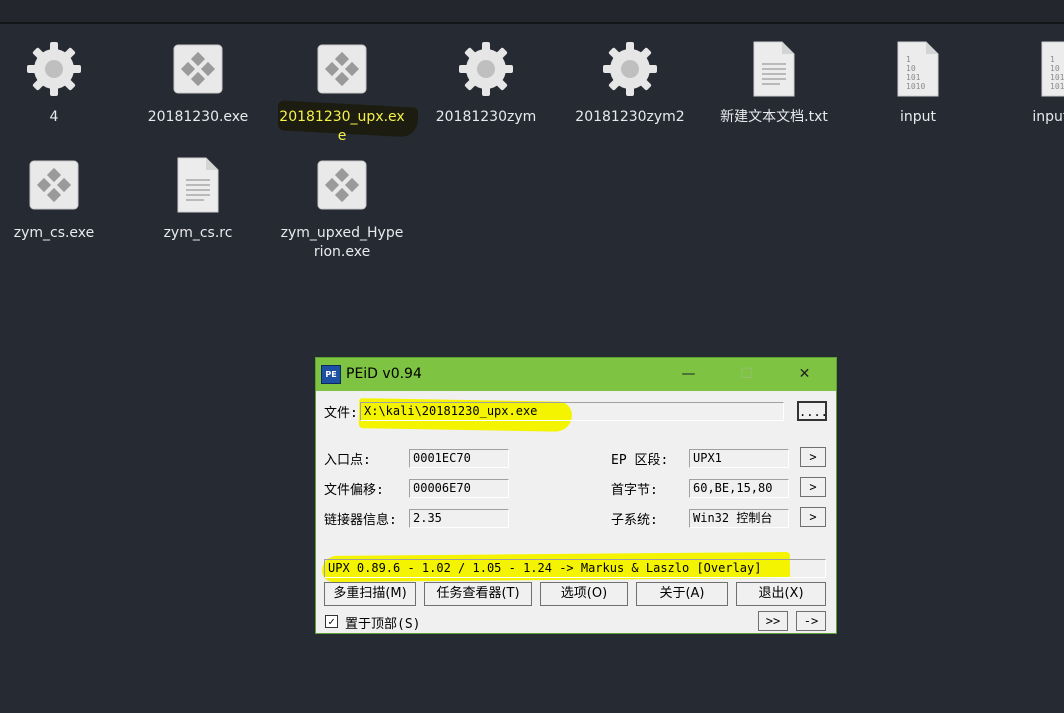 This screenshot has width=1064, height=713. Describe the element at coordinates (198, 233) in the screenshot. I see `file-name: zym_cs.rc` at that location.